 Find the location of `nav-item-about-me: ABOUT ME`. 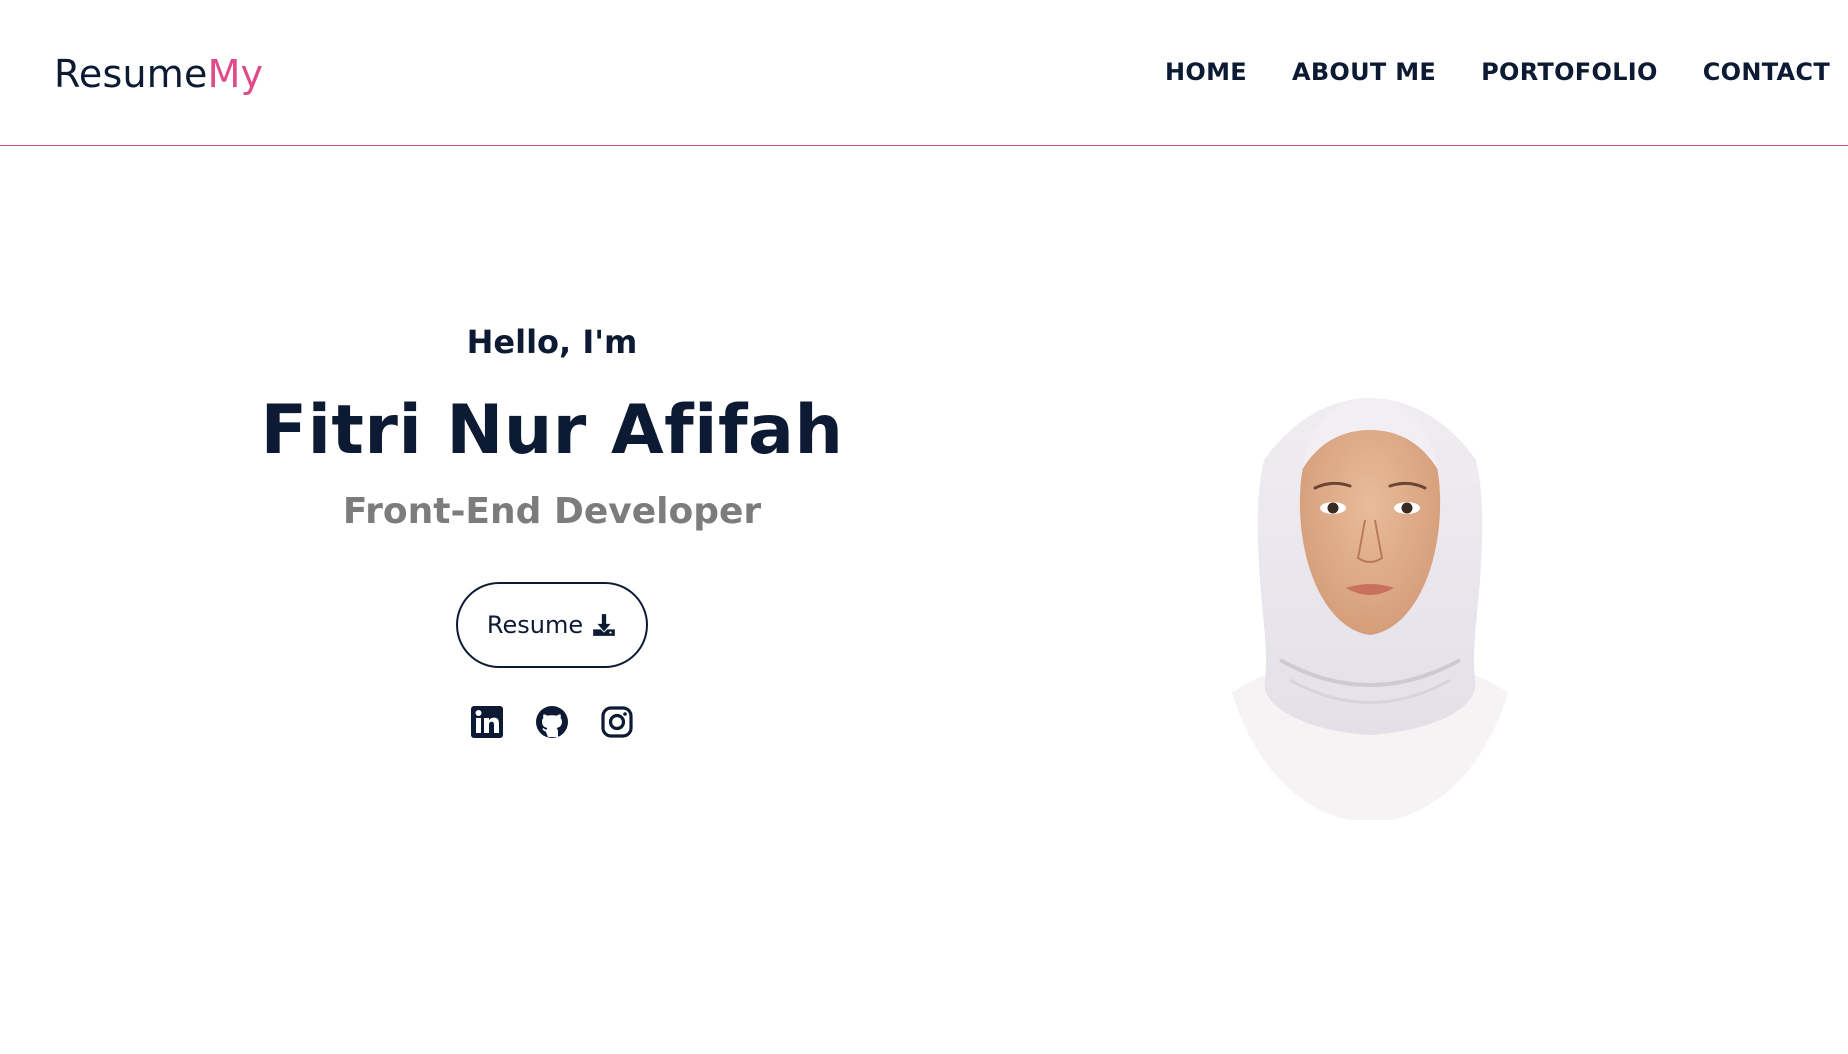

nav-item-about-me: ABOUT ME is located at coordinates (1364, 72).